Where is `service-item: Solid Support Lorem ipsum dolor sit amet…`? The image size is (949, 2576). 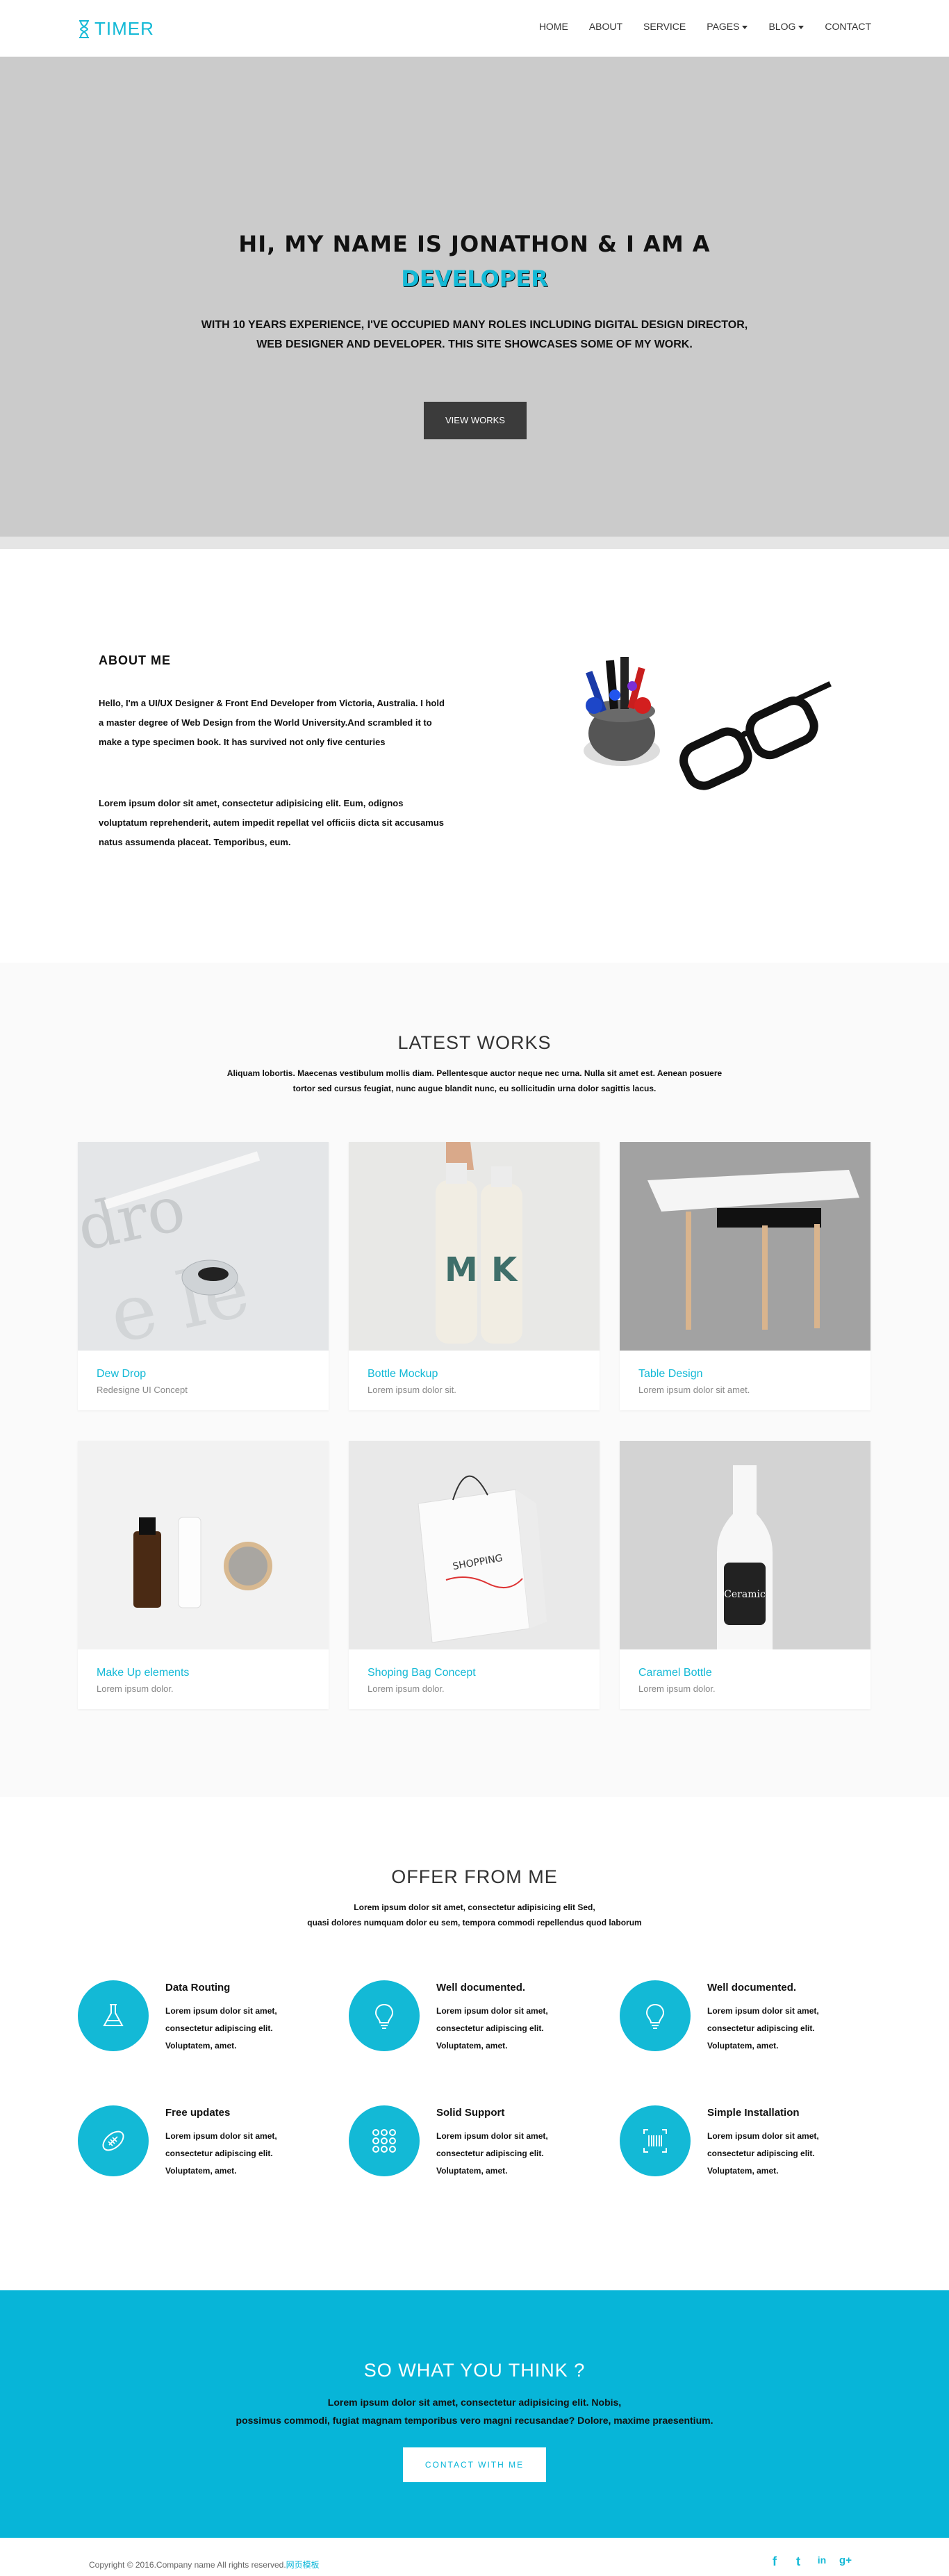 service-item: Solid Support Lorem ipsum dolor sit amet… is located at coordinates (474, 2143).